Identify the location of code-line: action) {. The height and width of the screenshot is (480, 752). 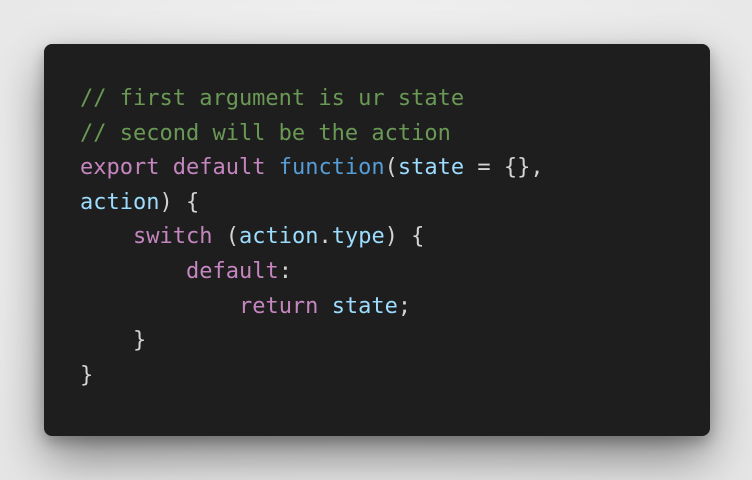
(395, 203).